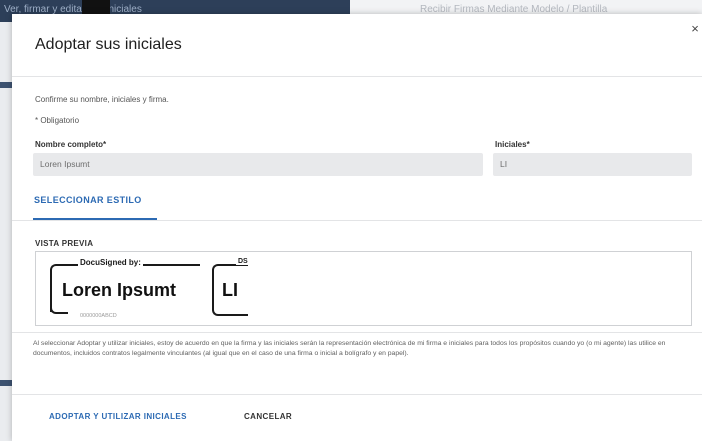 This screenshot has height=441, width=702. What do you see at coordinates (268, 416) in the screenshot?
I see `cancel-button: CANCELAR` at bounding box center [268, 416].